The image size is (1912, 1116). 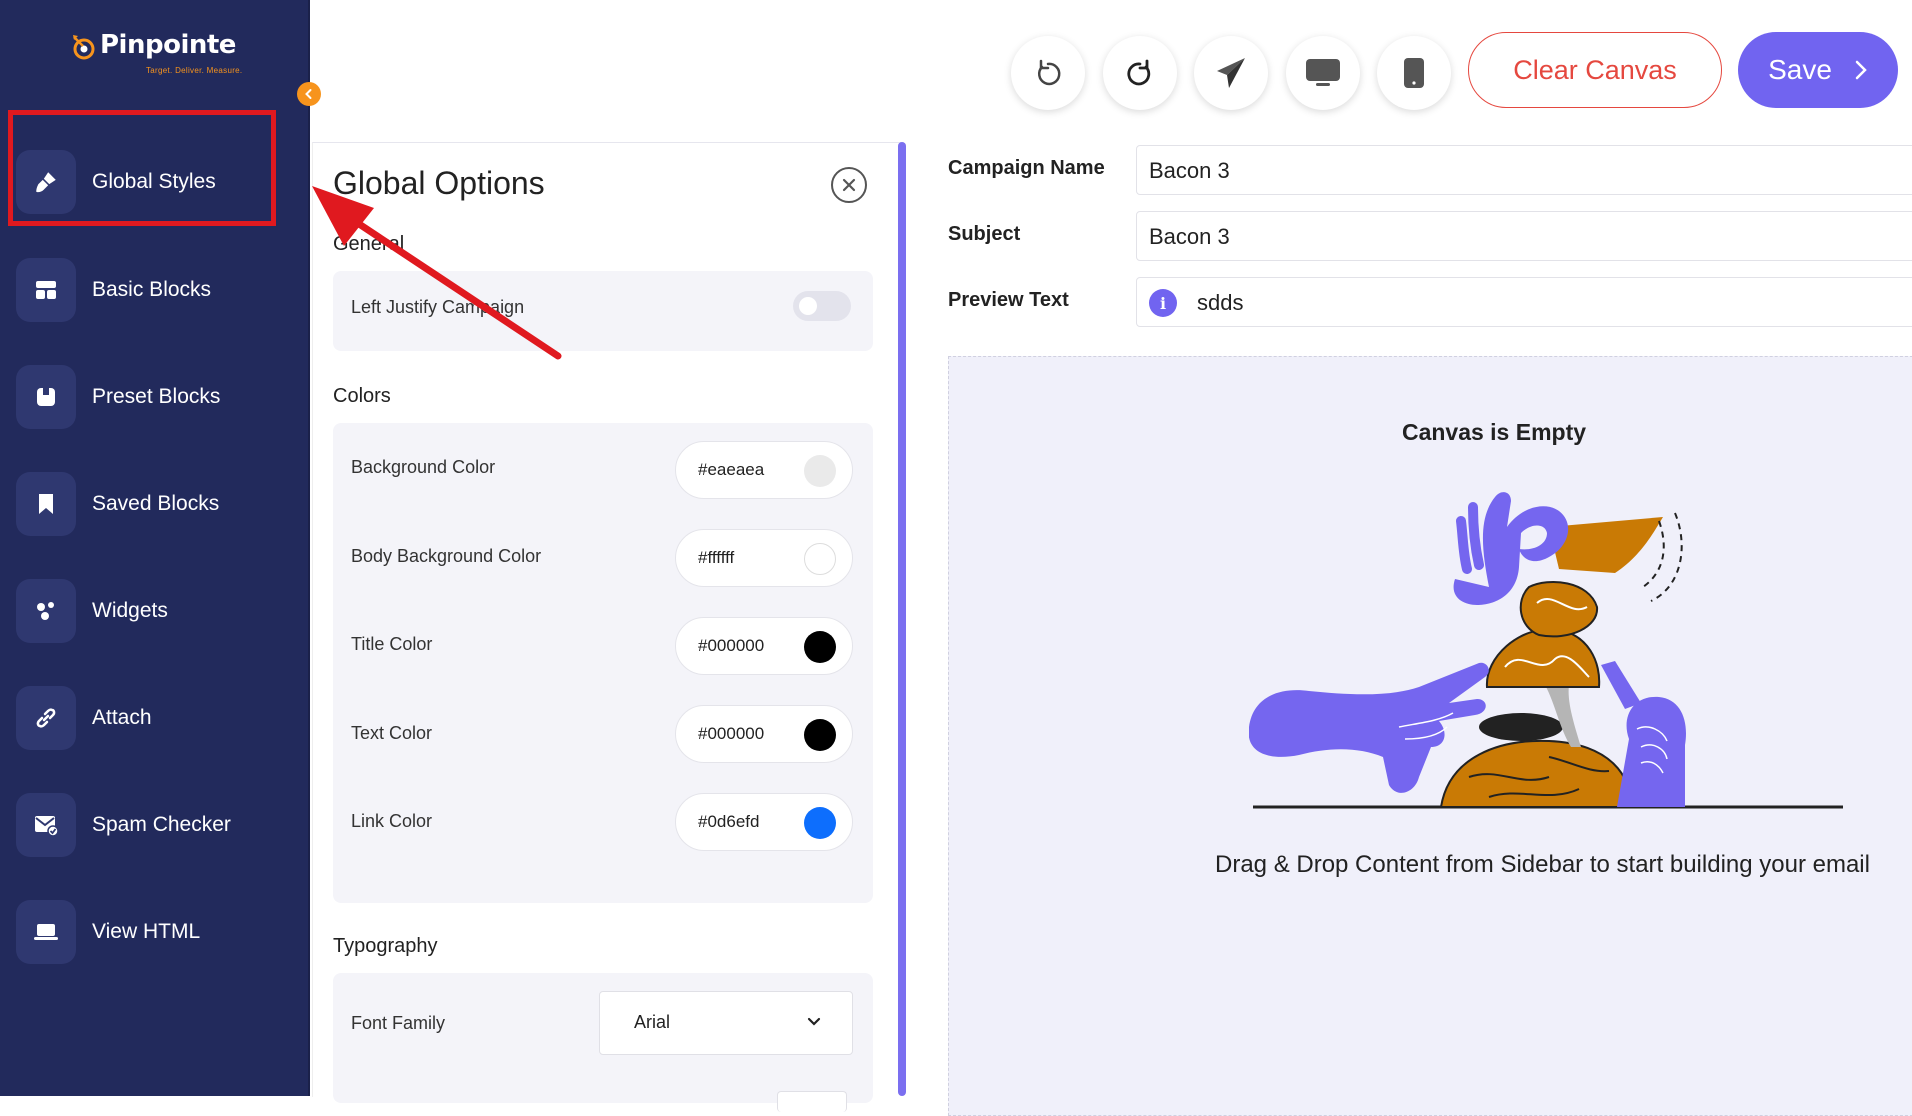 I want to click on undo-icon, so click(x=1049, y=72).